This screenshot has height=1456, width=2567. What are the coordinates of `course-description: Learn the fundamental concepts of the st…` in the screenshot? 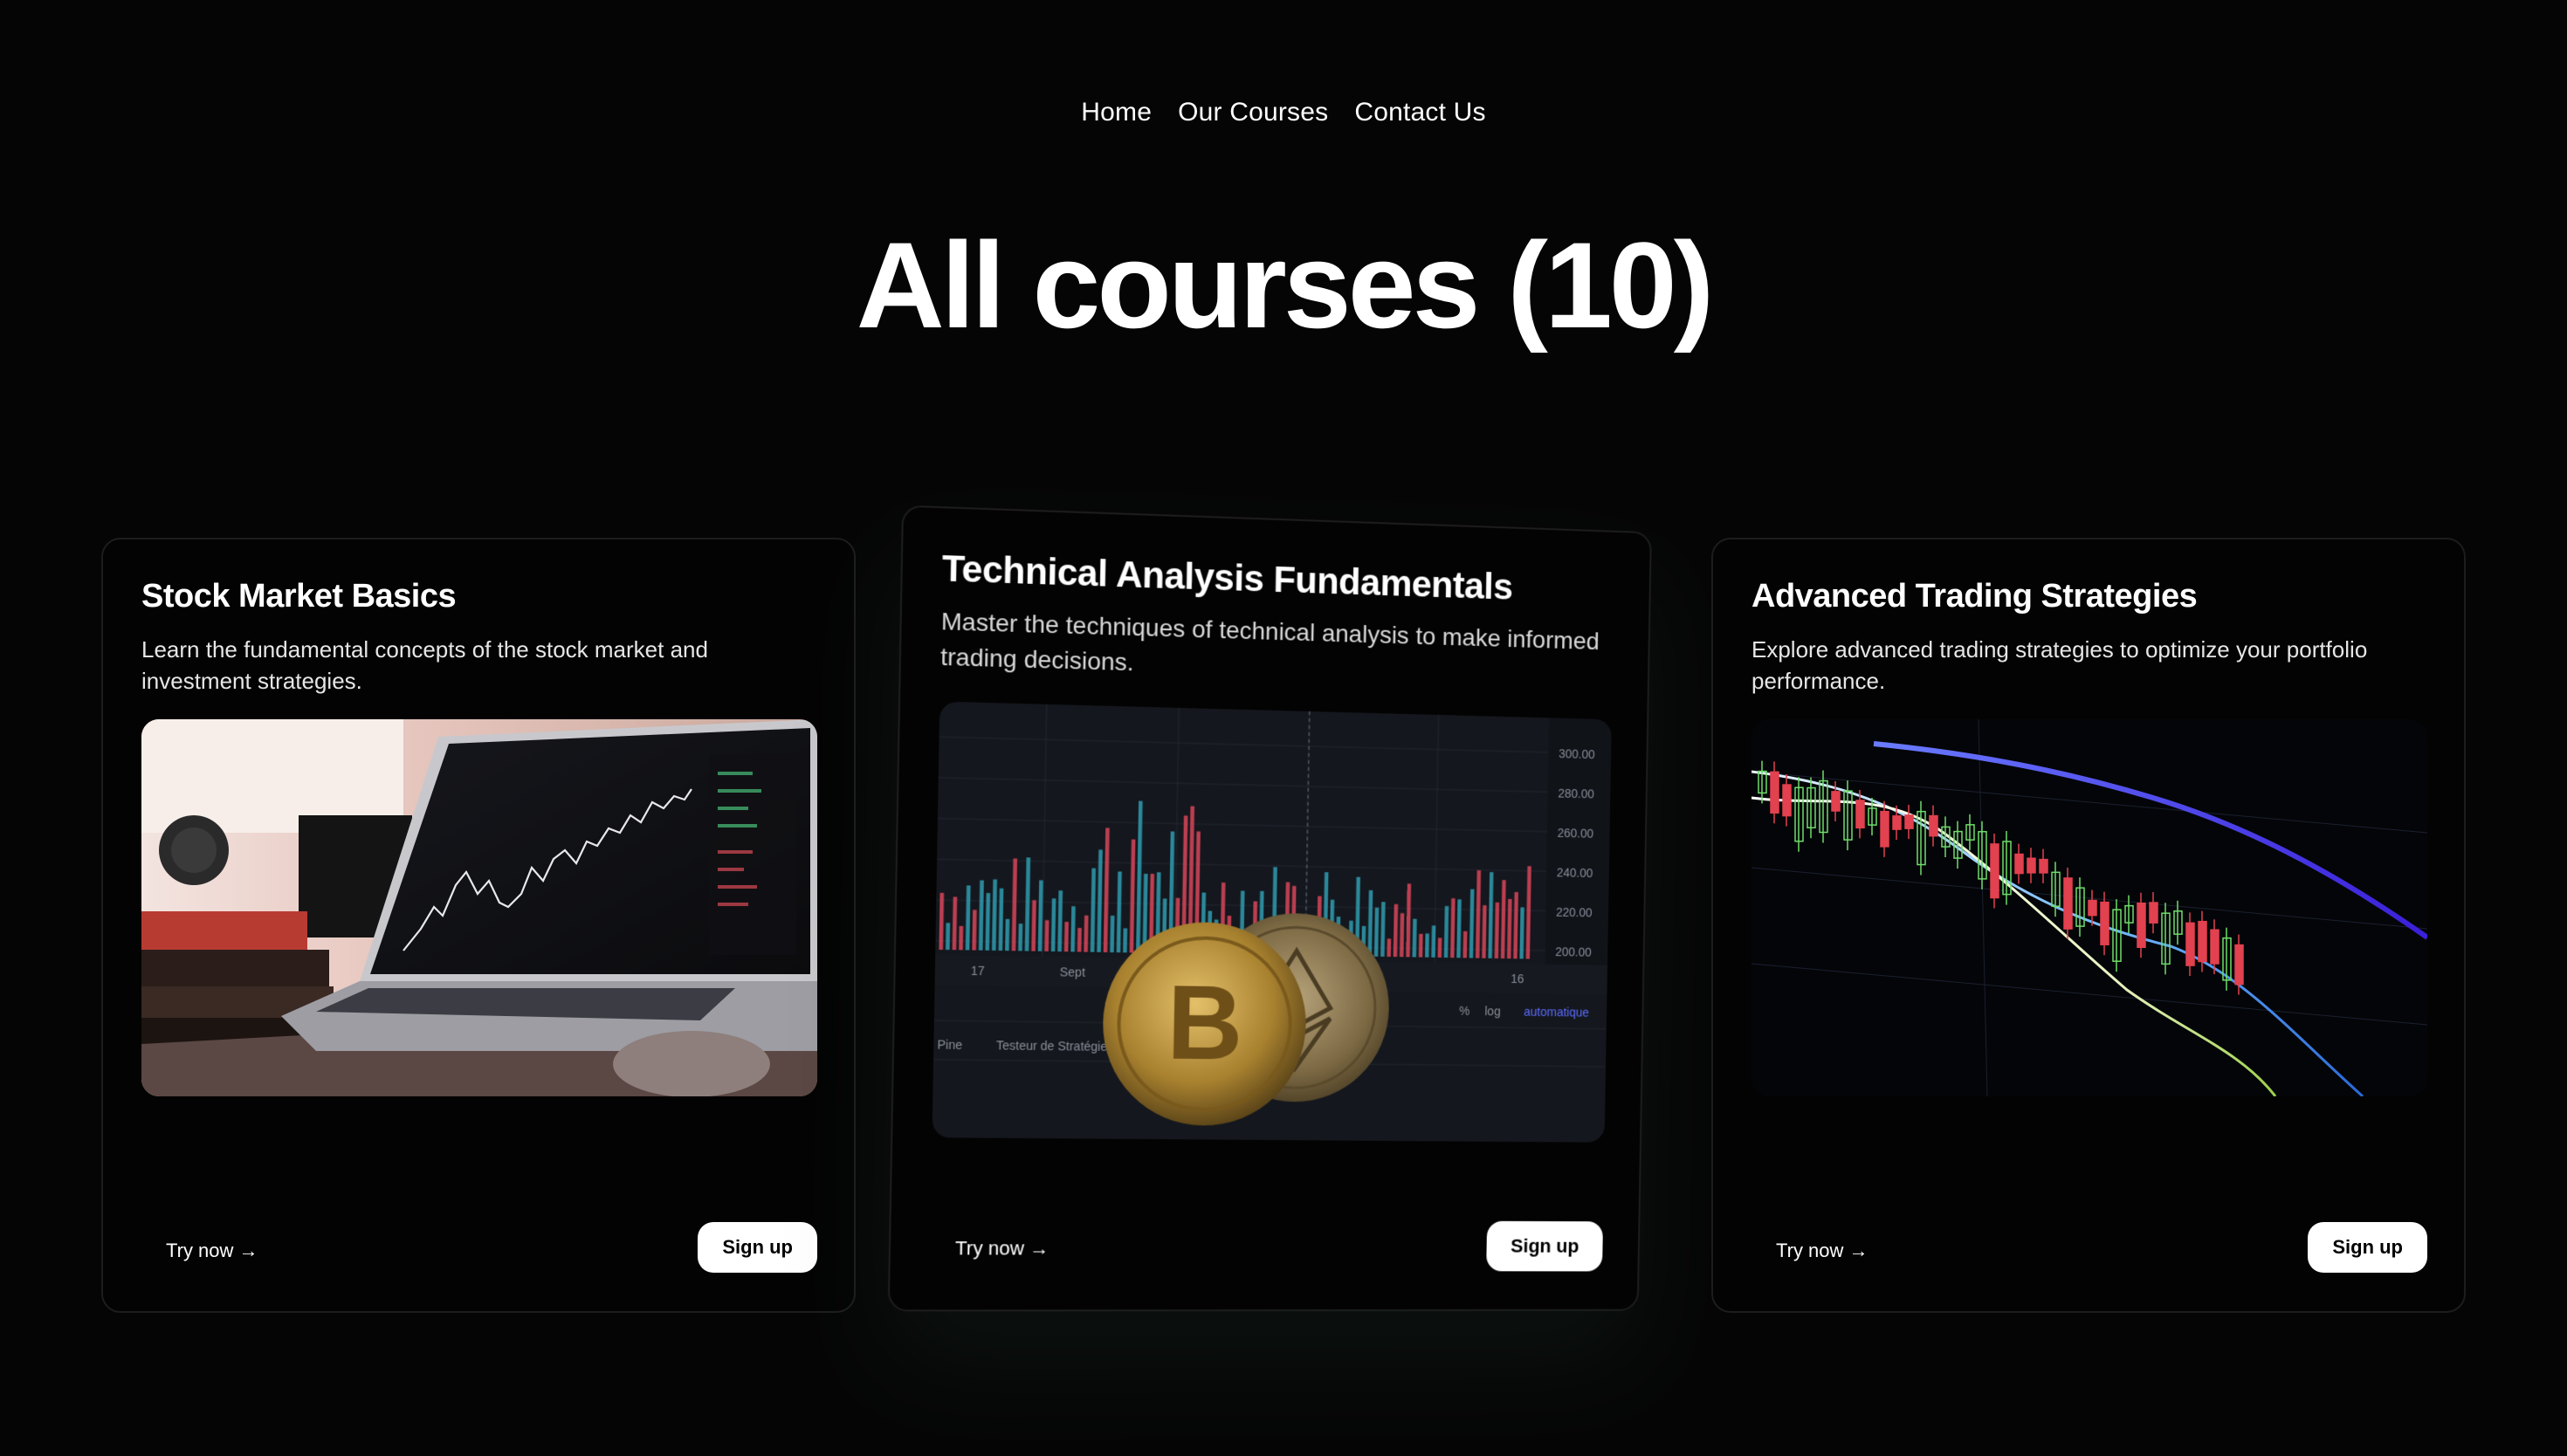 It's located at (424, 665).